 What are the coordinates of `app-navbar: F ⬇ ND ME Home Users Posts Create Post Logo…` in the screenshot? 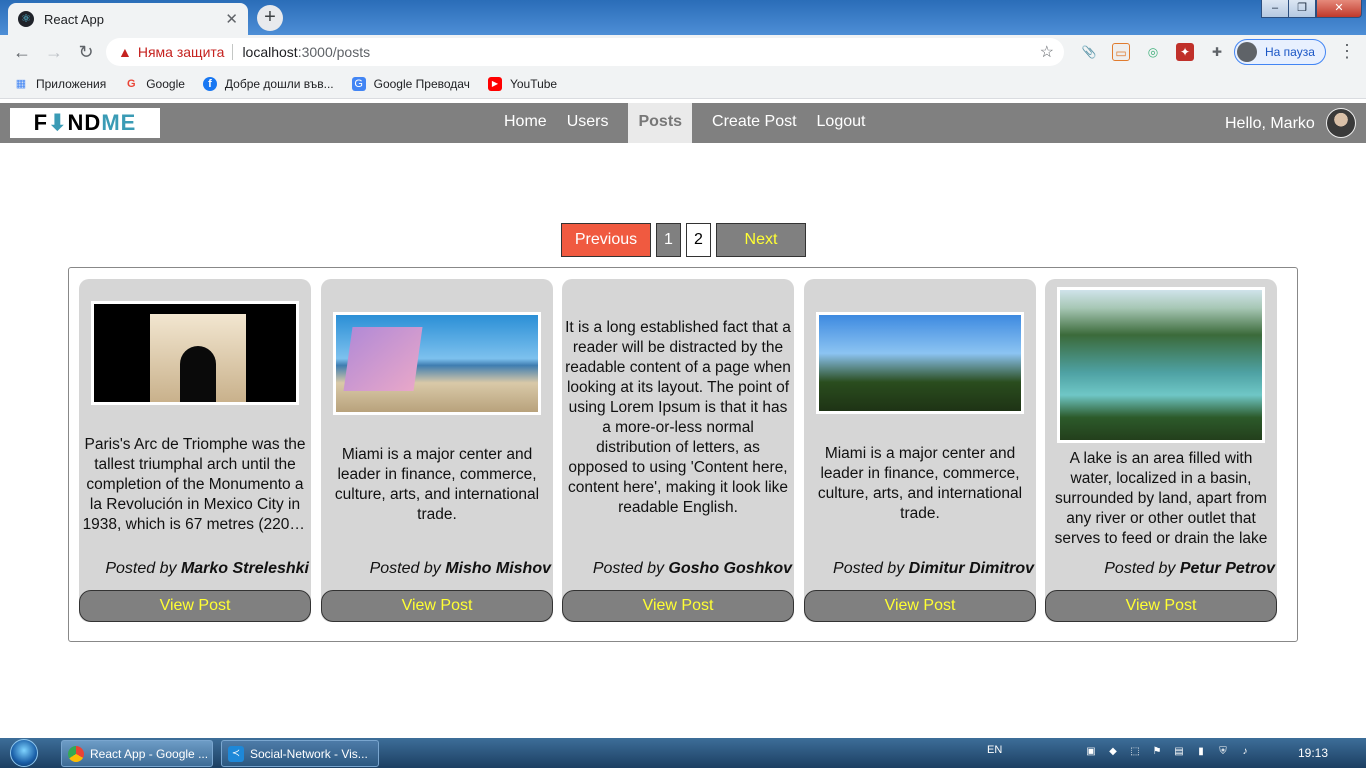 It's located at (683, 123).